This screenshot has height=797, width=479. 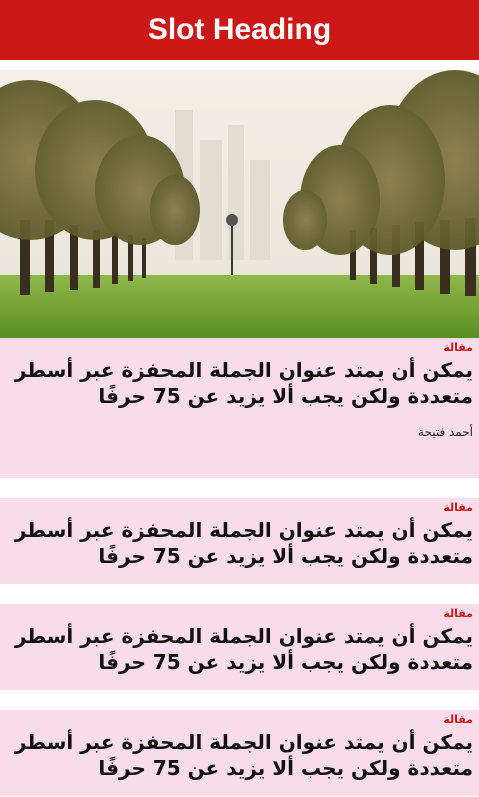 What do you see at coordinates (239, 432) in the screenshot?
I see `article-author: أحمد فتيحة` at bounding box center [239, 432].